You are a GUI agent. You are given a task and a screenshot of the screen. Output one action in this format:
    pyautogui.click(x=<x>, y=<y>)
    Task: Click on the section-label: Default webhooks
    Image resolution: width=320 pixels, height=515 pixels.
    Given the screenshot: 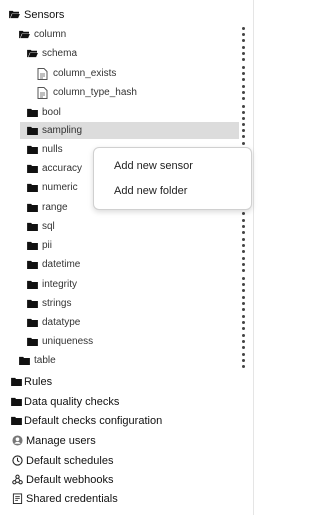 What is the action you would take?
    pyautogui.click(x=70, y=479)
    